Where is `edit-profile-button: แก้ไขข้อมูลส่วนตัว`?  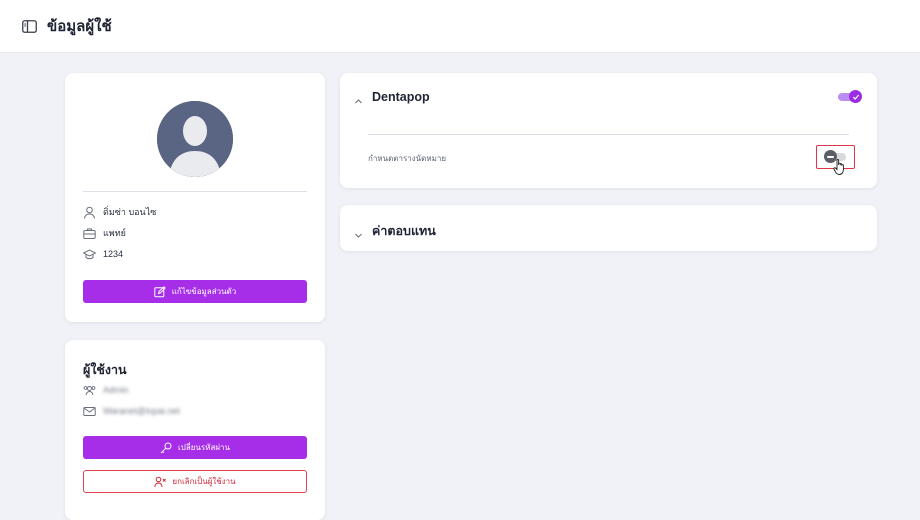 edit-profile-button: แก้ไขข้อมูลส่วนตัว is located at coordinates (195, 291).